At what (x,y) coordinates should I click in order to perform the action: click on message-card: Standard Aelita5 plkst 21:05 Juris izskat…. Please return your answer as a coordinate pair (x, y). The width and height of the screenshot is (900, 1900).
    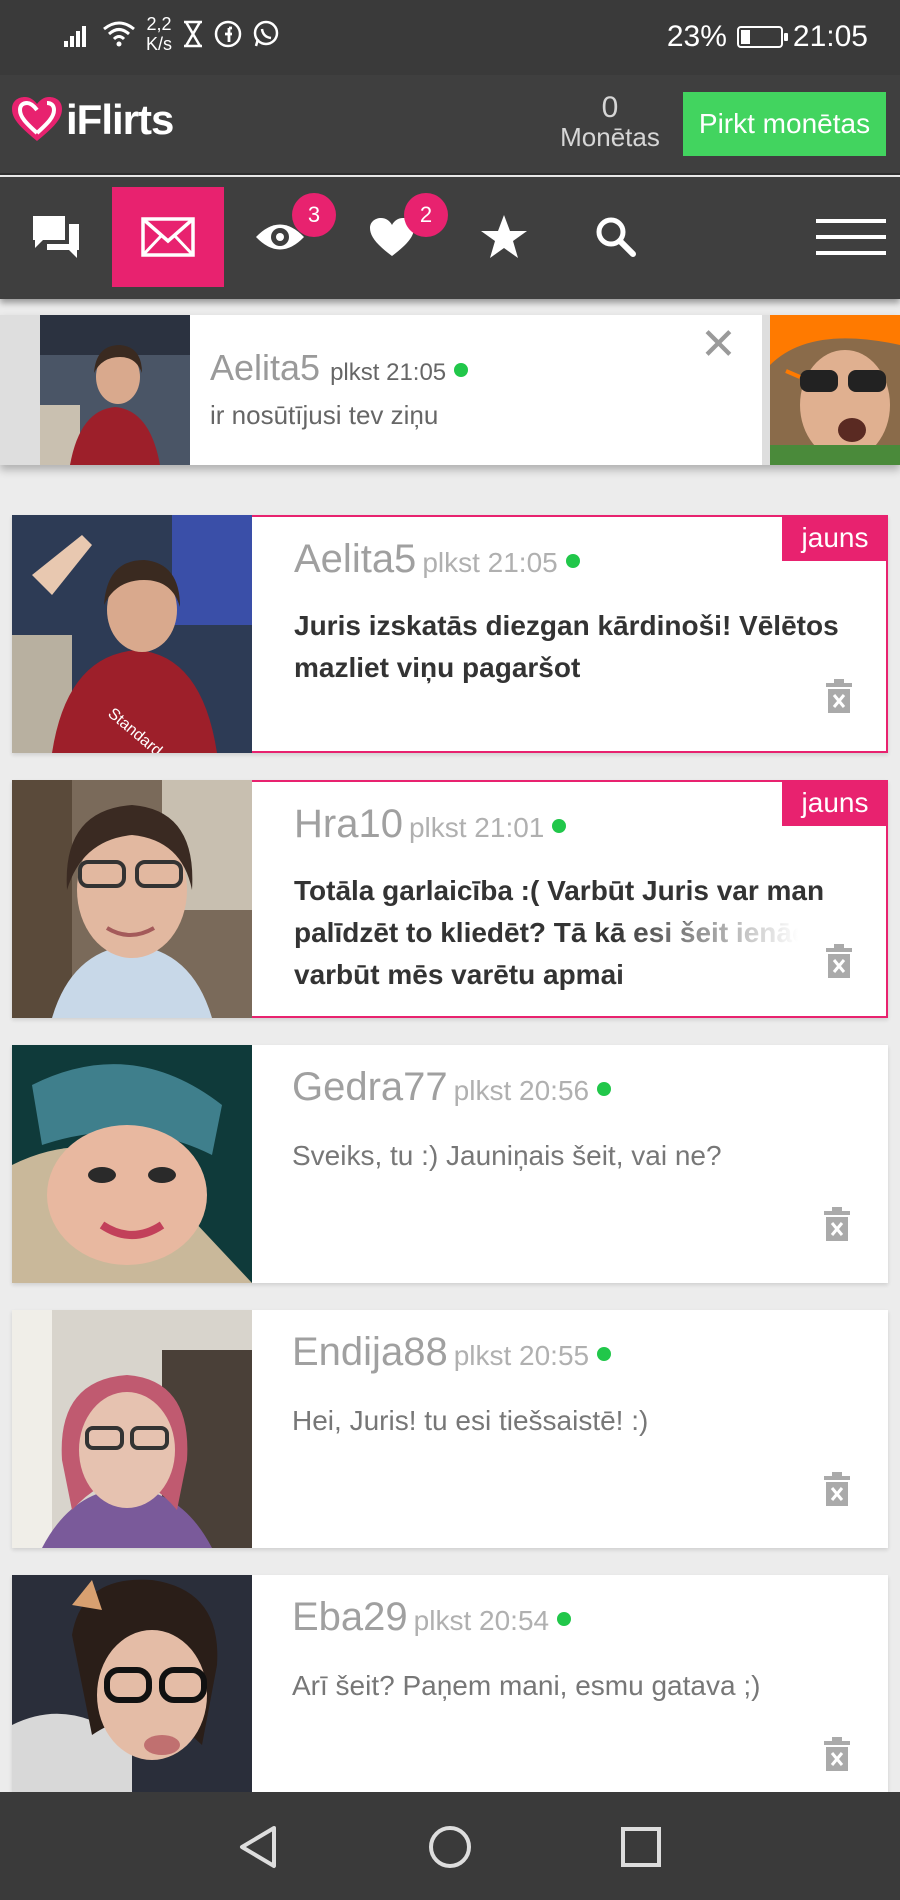
    Looking at the image, I should click on (450, 634).